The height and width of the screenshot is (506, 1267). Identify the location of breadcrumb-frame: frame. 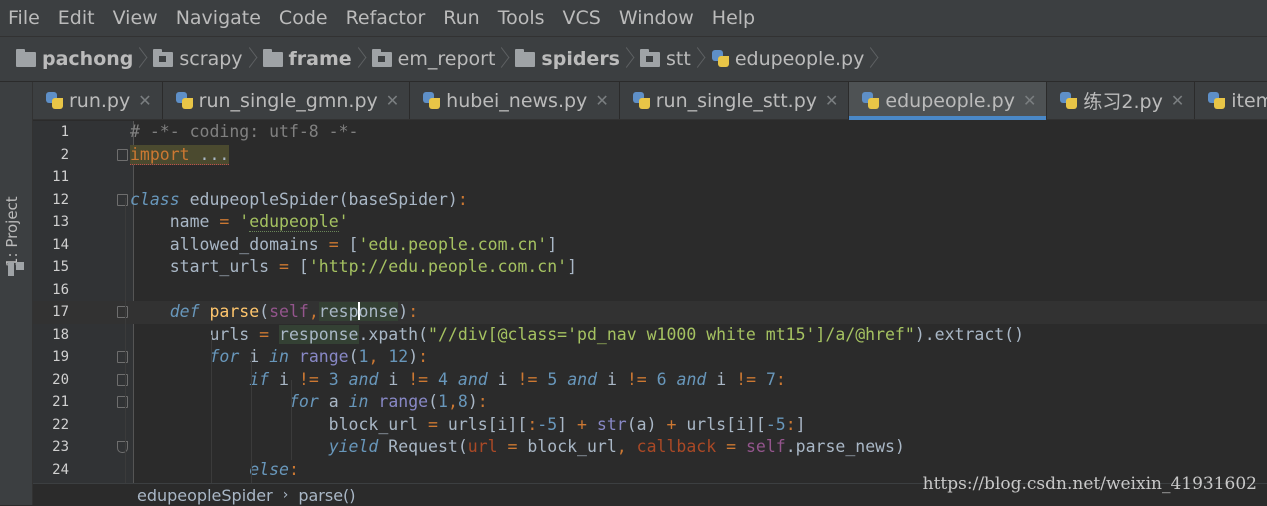
(307, 59).